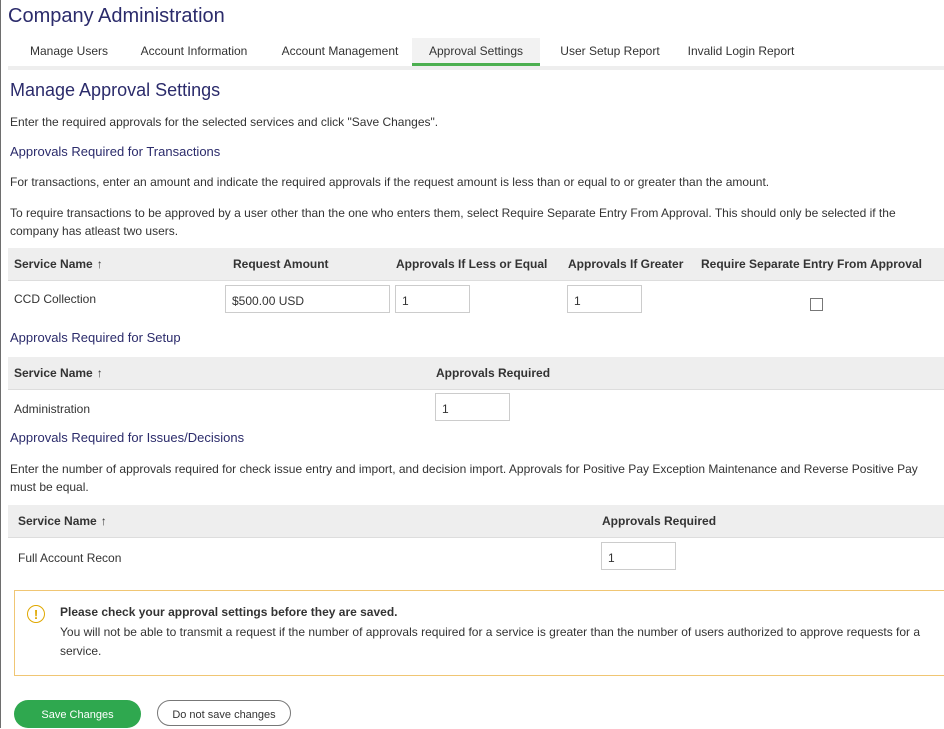 The height and width of the screenshot is (729, 944). I want to click on page-title: Company Administration, so click(116, 16).